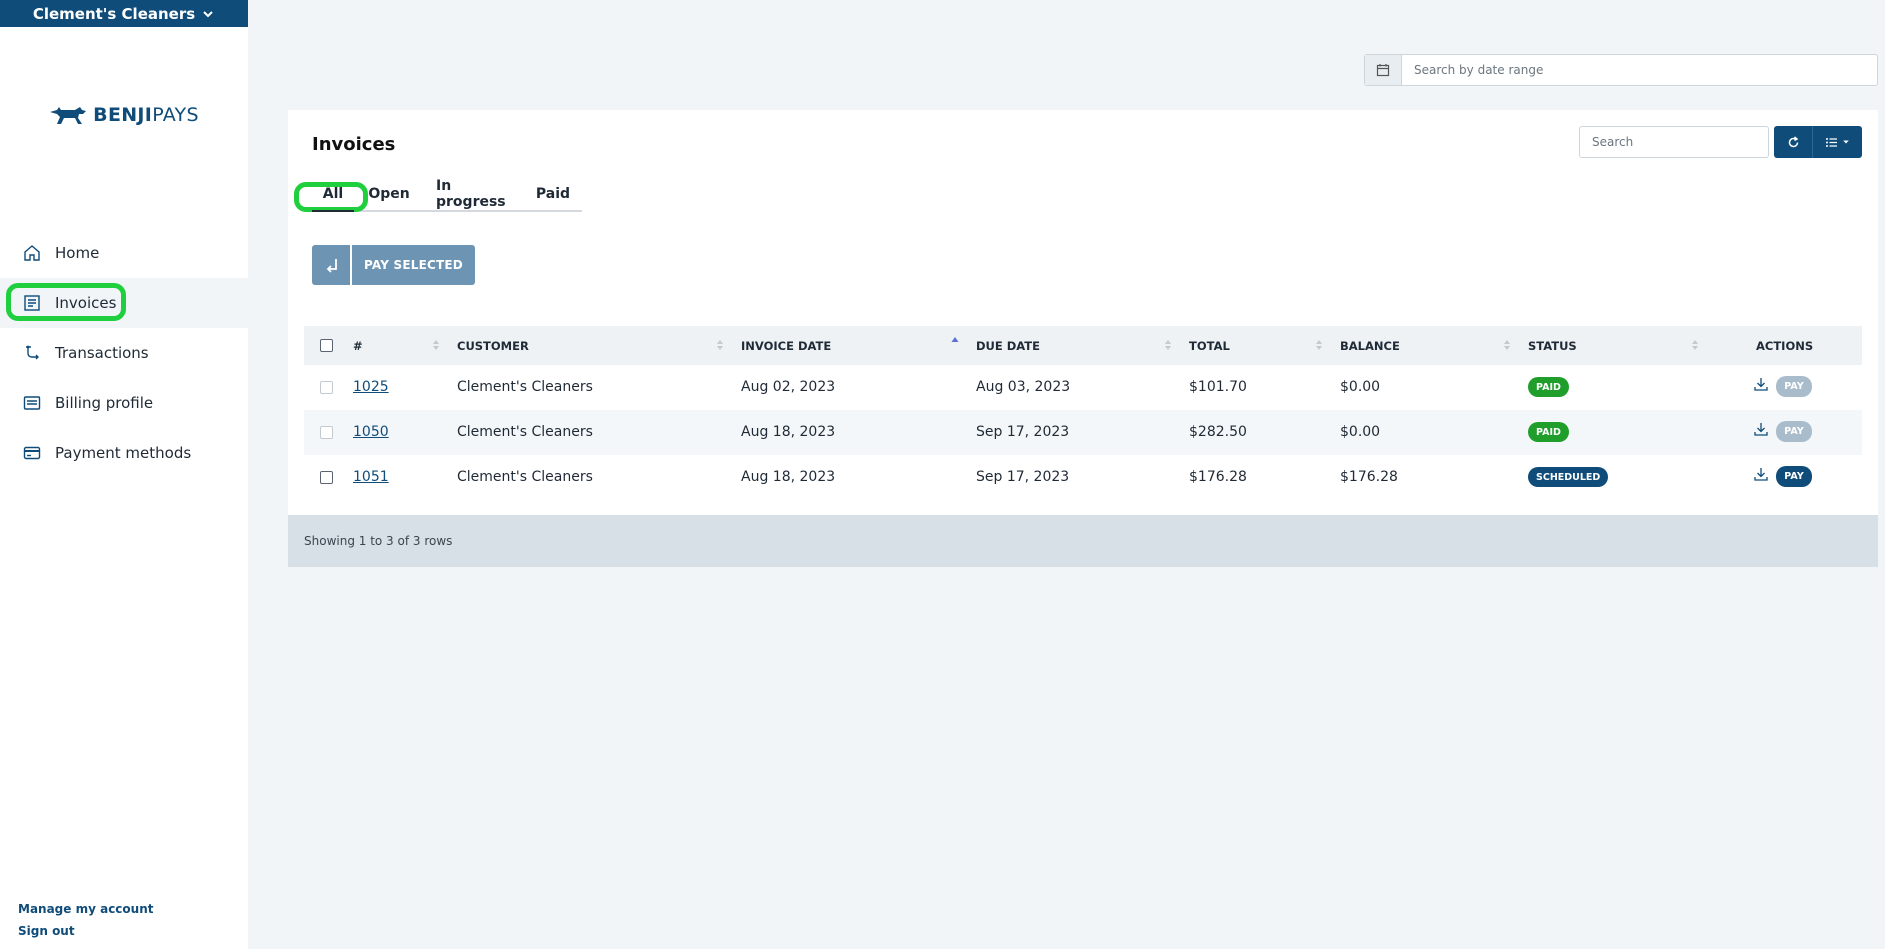 This screenshot has width=1885, height=949. What do you see at coordinates (326, 345) in the screenshot?
I see `select-all-checkbox` at bounding box center [326, 345].